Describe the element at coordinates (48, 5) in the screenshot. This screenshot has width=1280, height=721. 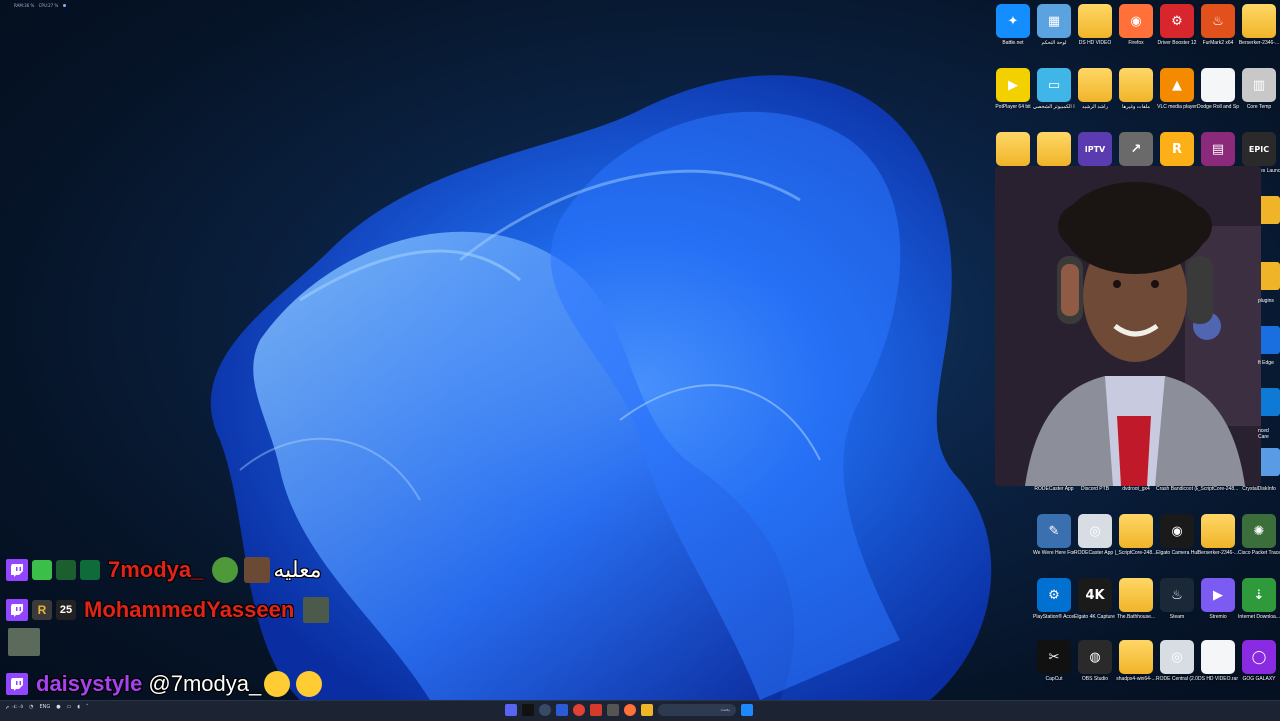
I see `cpu-readout: CPU:27 %` at that location.